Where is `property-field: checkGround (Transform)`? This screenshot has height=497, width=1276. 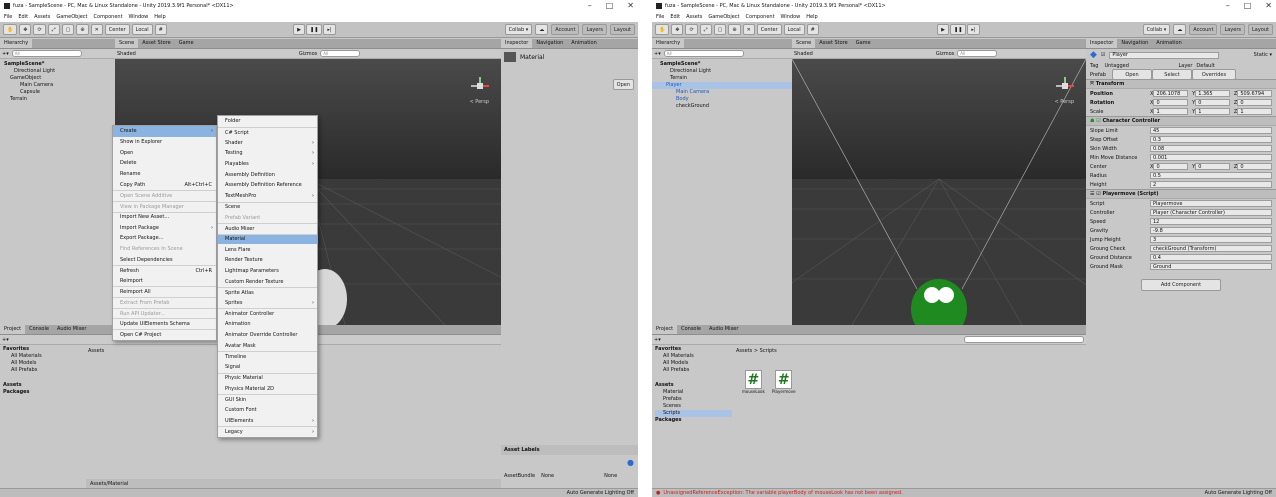
property-field: checkGround (Transform) is located at coordinates (1211, 248).